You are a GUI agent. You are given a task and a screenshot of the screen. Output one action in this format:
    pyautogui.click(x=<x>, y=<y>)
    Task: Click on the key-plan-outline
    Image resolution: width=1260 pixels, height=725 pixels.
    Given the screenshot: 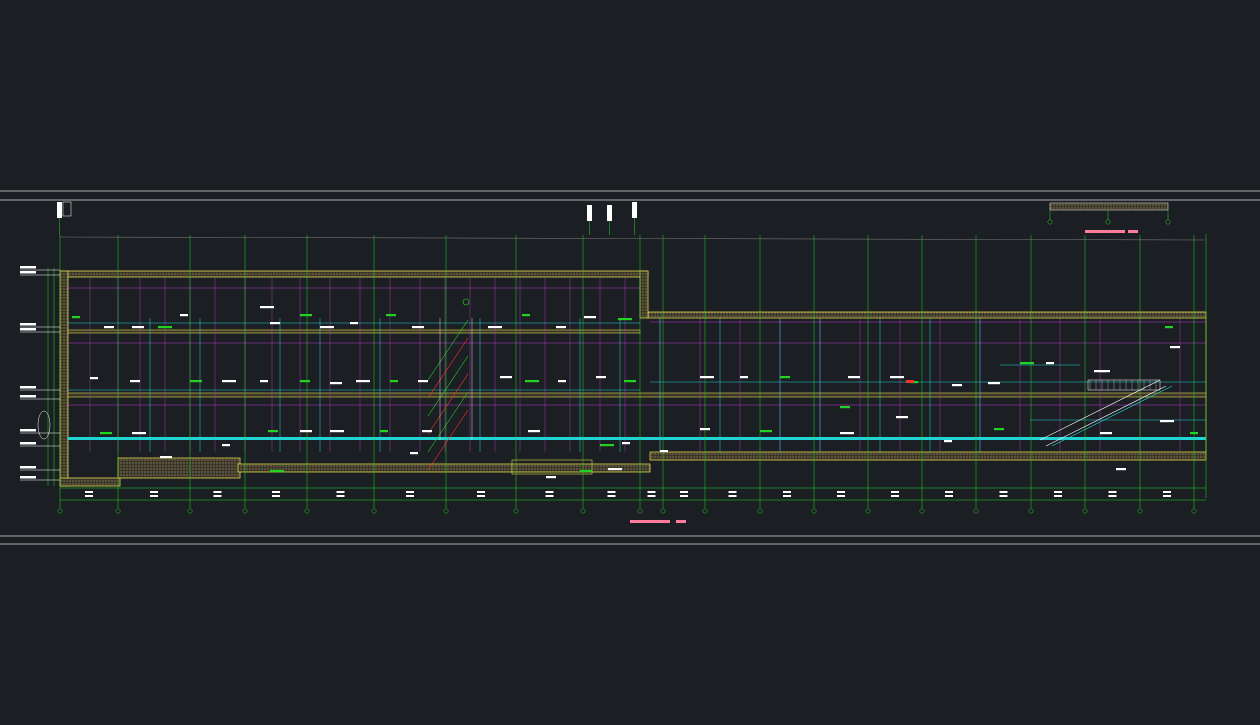 What is the action you would take?
    pyautogui.click(x=1109, y=206)
    